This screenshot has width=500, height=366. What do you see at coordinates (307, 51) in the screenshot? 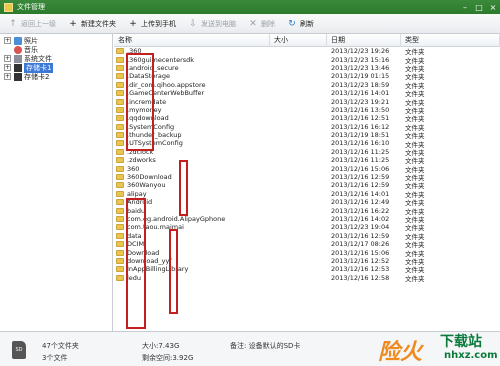
I see `table-row: .360 2013/12/23 19:26 文件夹` at bounding box center [307, 51].